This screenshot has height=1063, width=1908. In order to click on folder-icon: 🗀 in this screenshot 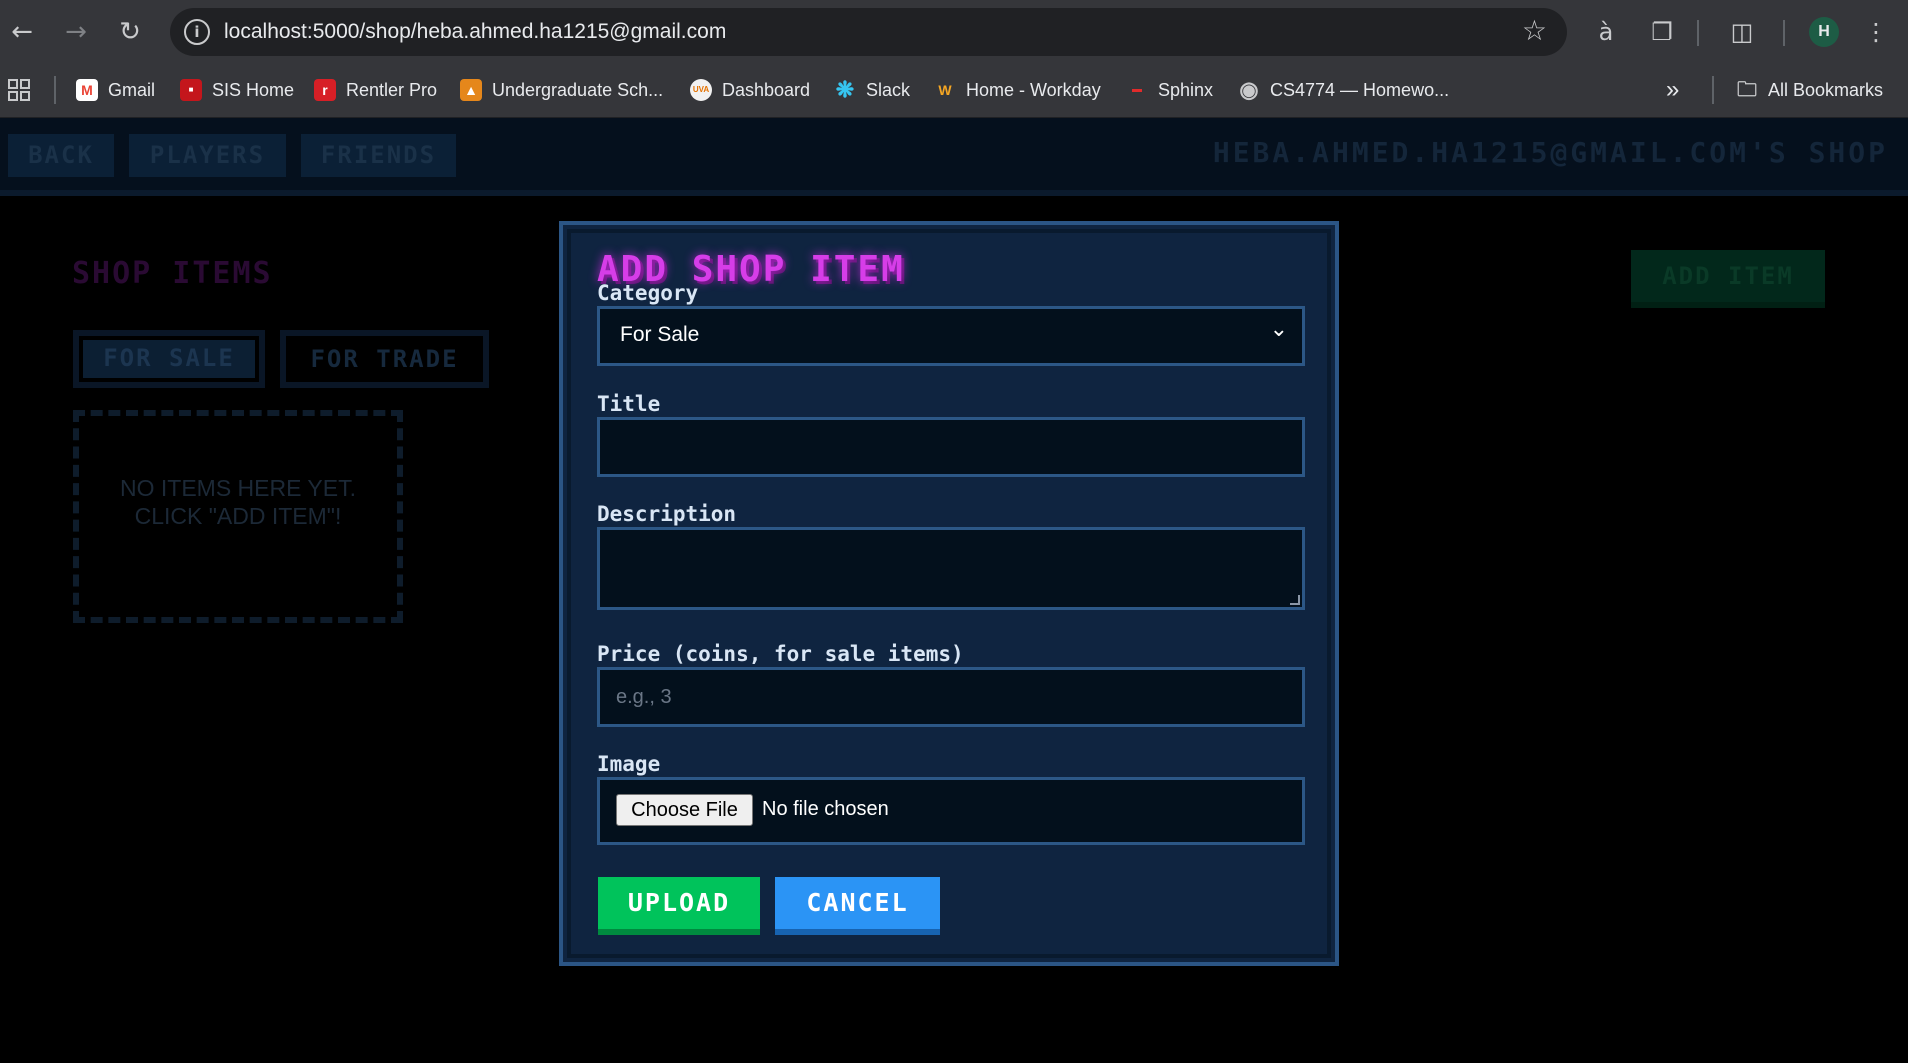, I will do `click(1747, 90)`.